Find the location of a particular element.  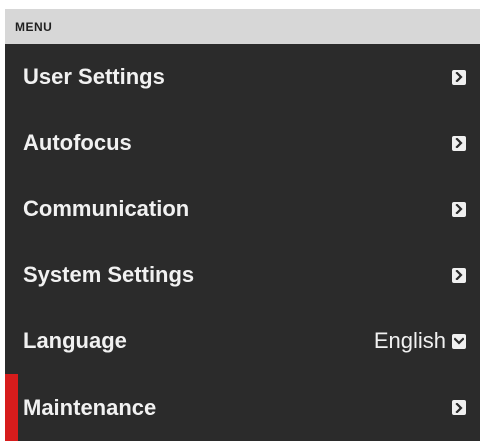

menu-item-label: Communication is located at coordinates (106, 208).